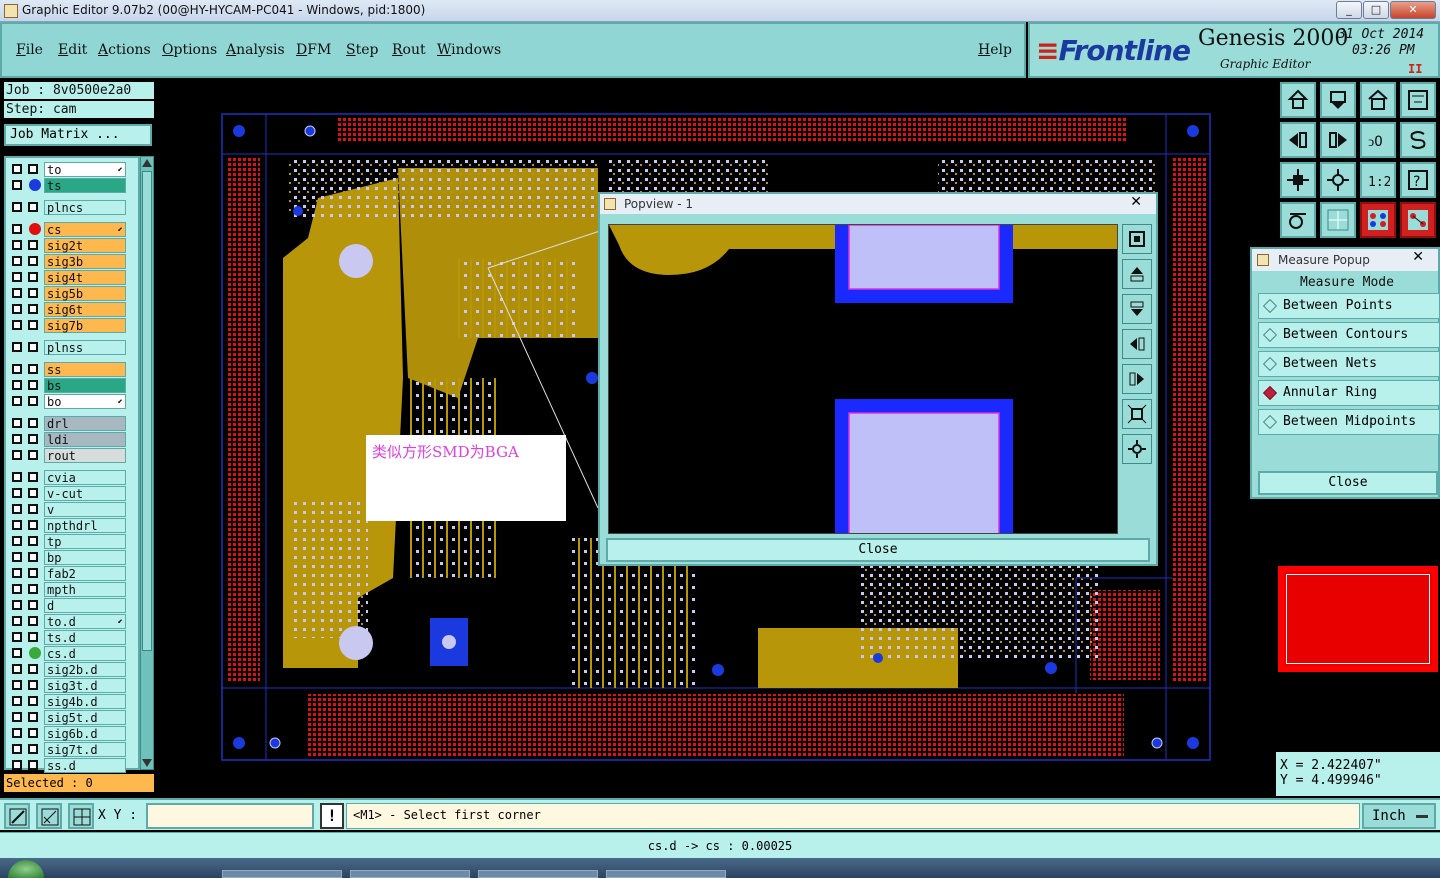 The width and height of the screenshot is (1440, 878). What do you see at coordinates (68, 701) in the screenshot?
I see `layer-row-sig4b-d: sig4b.d` at bounding box center [68, 701].